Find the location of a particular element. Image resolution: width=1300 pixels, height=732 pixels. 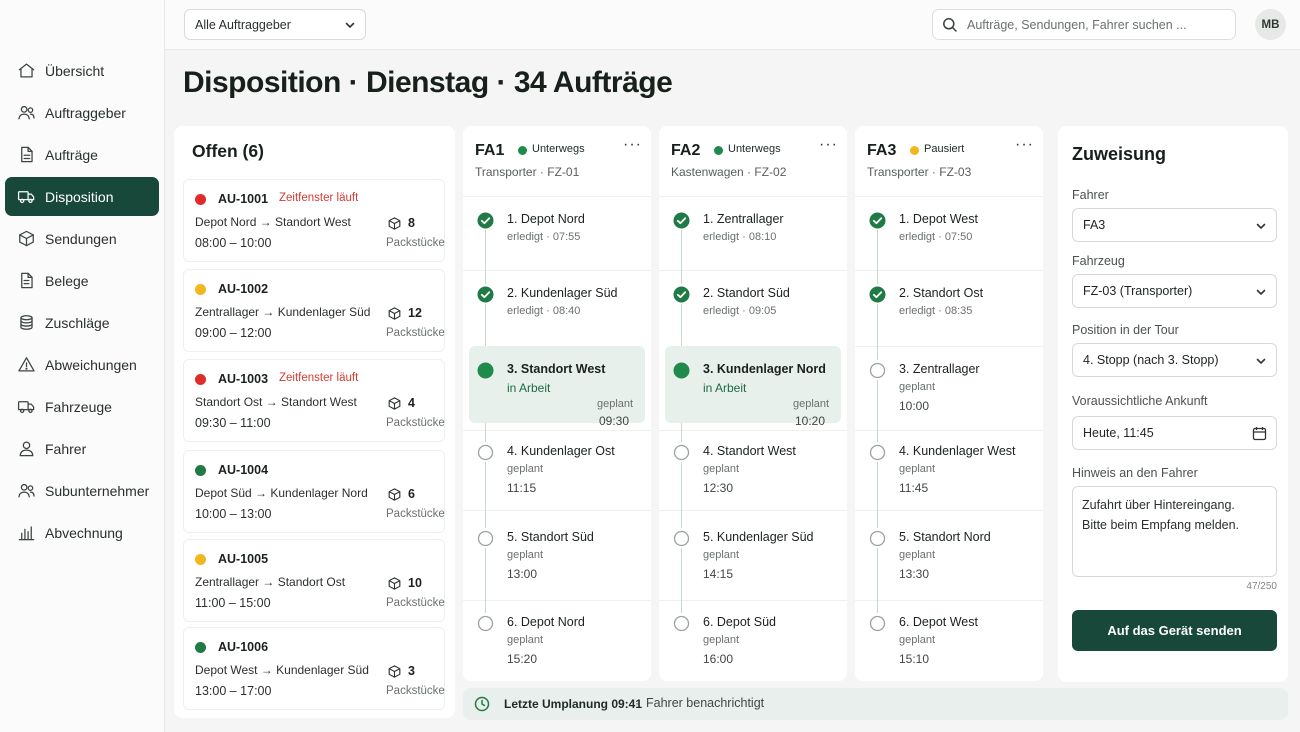

order-time-window: 09:00 – 12:00 is located at coordinates (233, 333).